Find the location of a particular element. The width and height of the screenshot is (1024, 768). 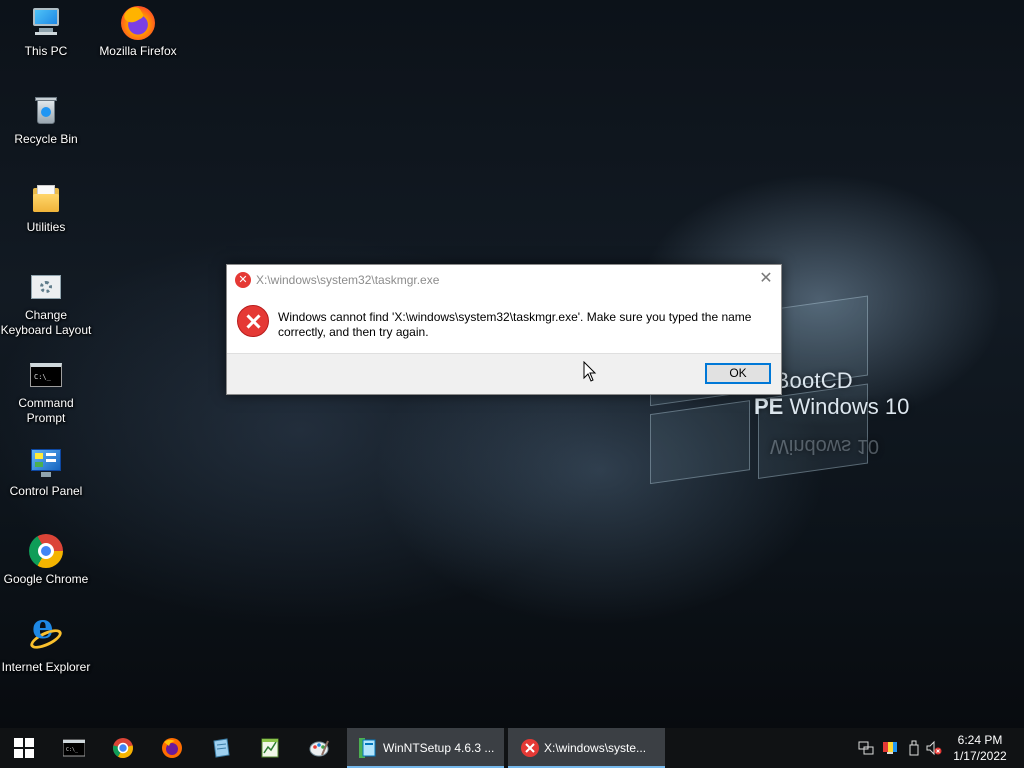

taskbar-clock: 6:24 PM 1/17/2022 is located at coordinates (980, 748).